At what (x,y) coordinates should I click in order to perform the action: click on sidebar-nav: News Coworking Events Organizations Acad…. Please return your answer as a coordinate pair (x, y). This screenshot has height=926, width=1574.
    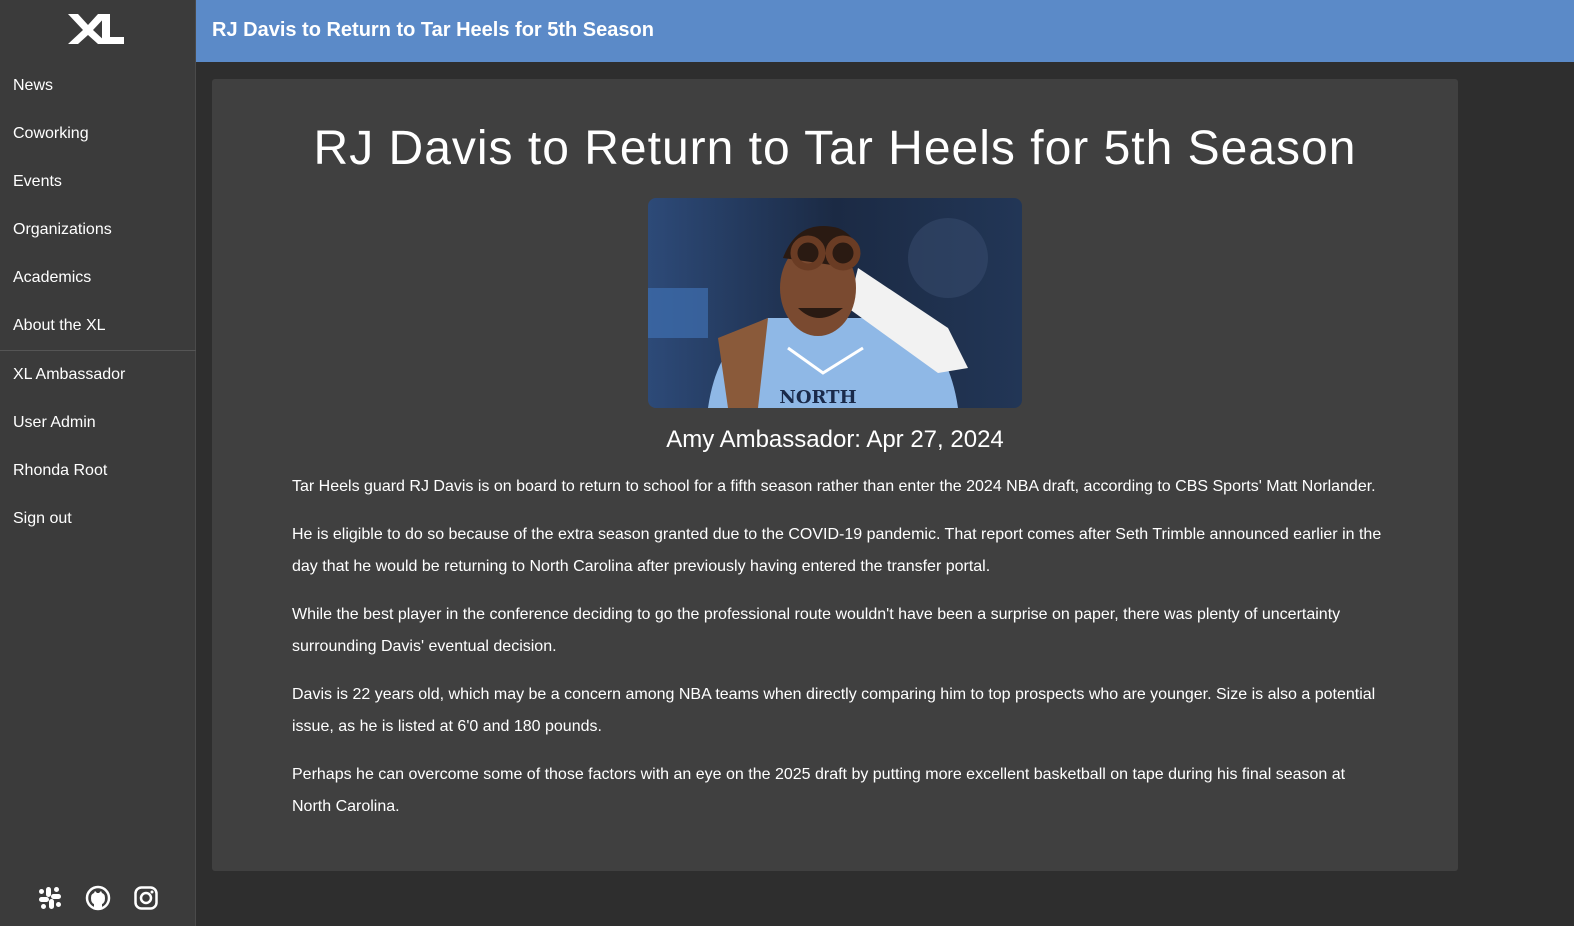
    Looking at the image, I should click on (98, 302).